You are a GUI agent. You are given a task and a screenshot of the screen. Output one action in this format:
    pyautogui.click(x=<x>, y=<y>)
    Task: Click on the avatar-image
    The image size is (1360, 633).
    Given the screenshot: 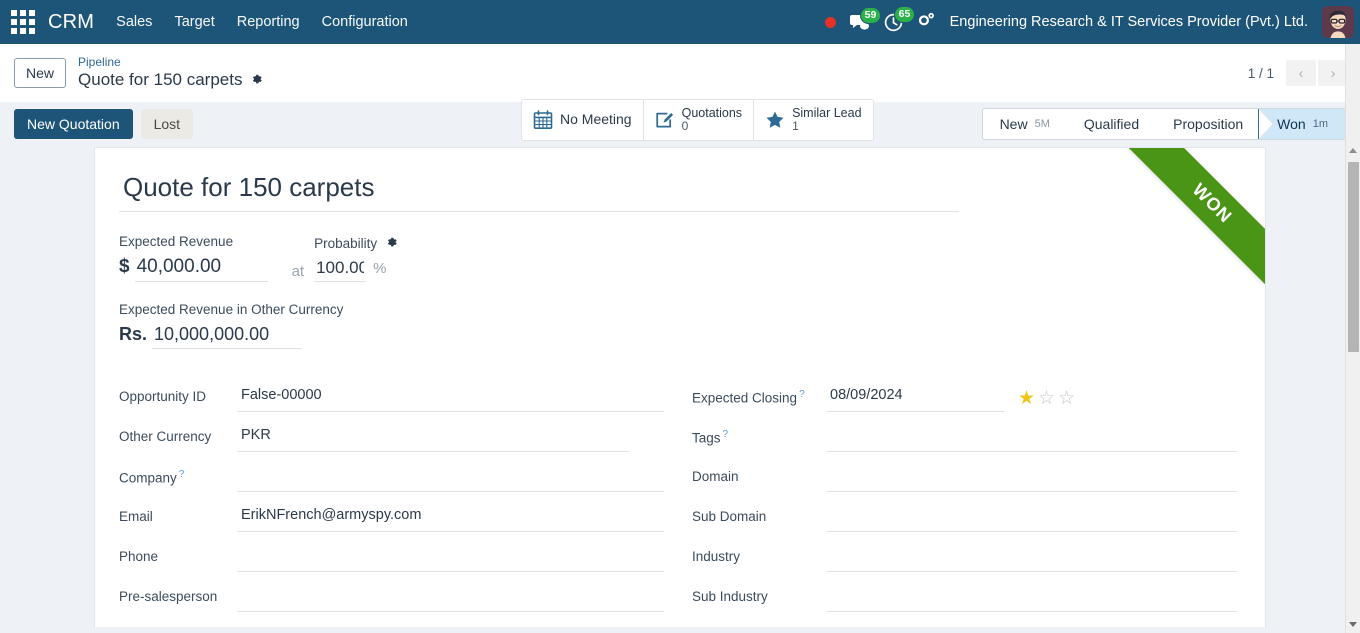 What is the action you would take?
    pyautogui.click(x=1338, y=22)
    